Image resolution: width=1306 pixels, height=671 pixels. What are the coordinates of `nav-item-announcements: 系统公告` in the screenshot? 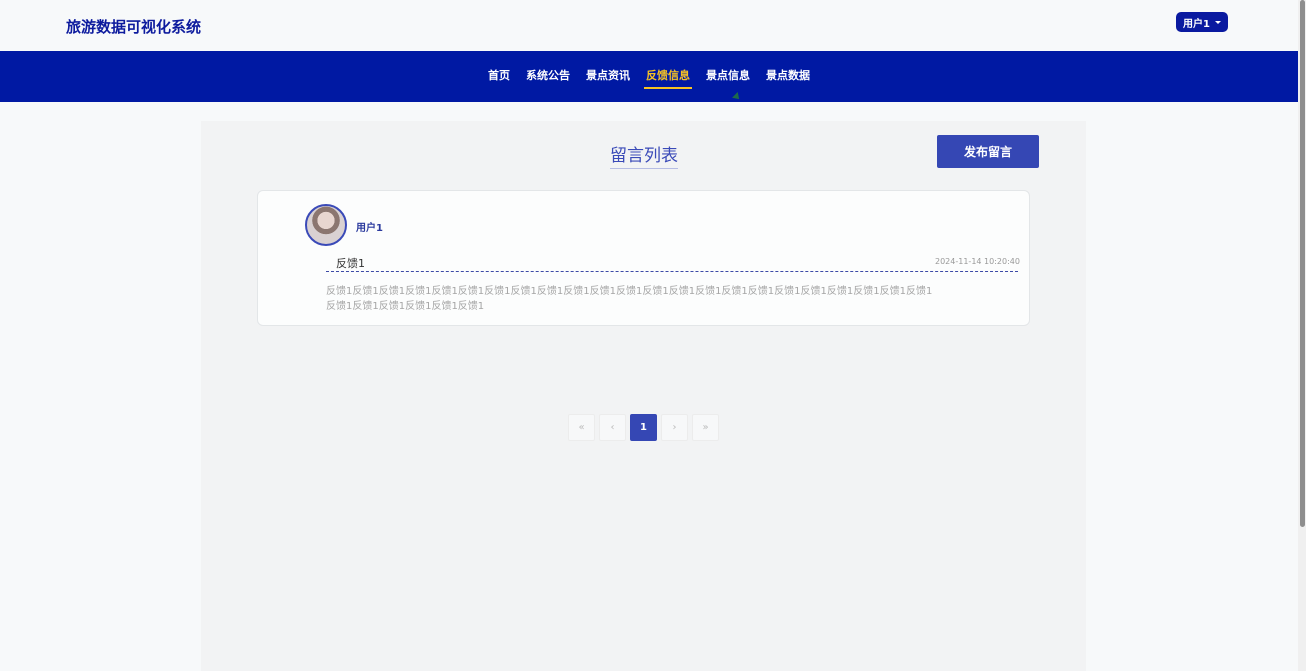 It's located at (548, 76).